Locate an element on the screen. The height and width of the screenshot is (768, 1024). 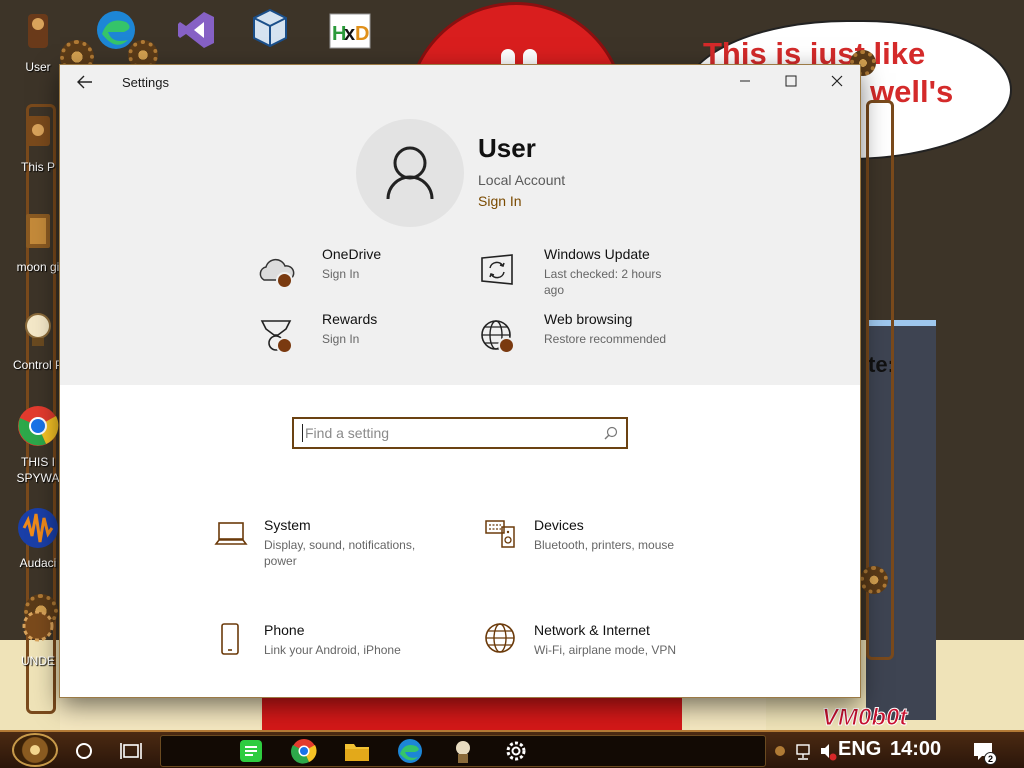
account-sign-in-link: Sign In is located at coordinates (500, 201).